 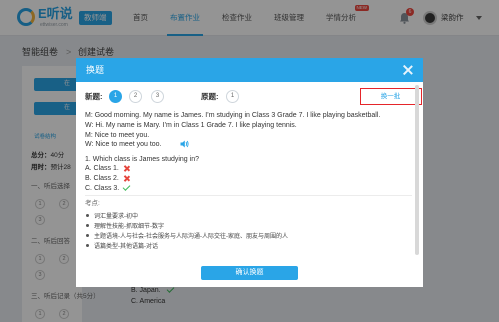 What do you see at coordinates (210, 96) in the screenshot?
I see `original-question-label: 原题:` at bounding box center [210, 96].